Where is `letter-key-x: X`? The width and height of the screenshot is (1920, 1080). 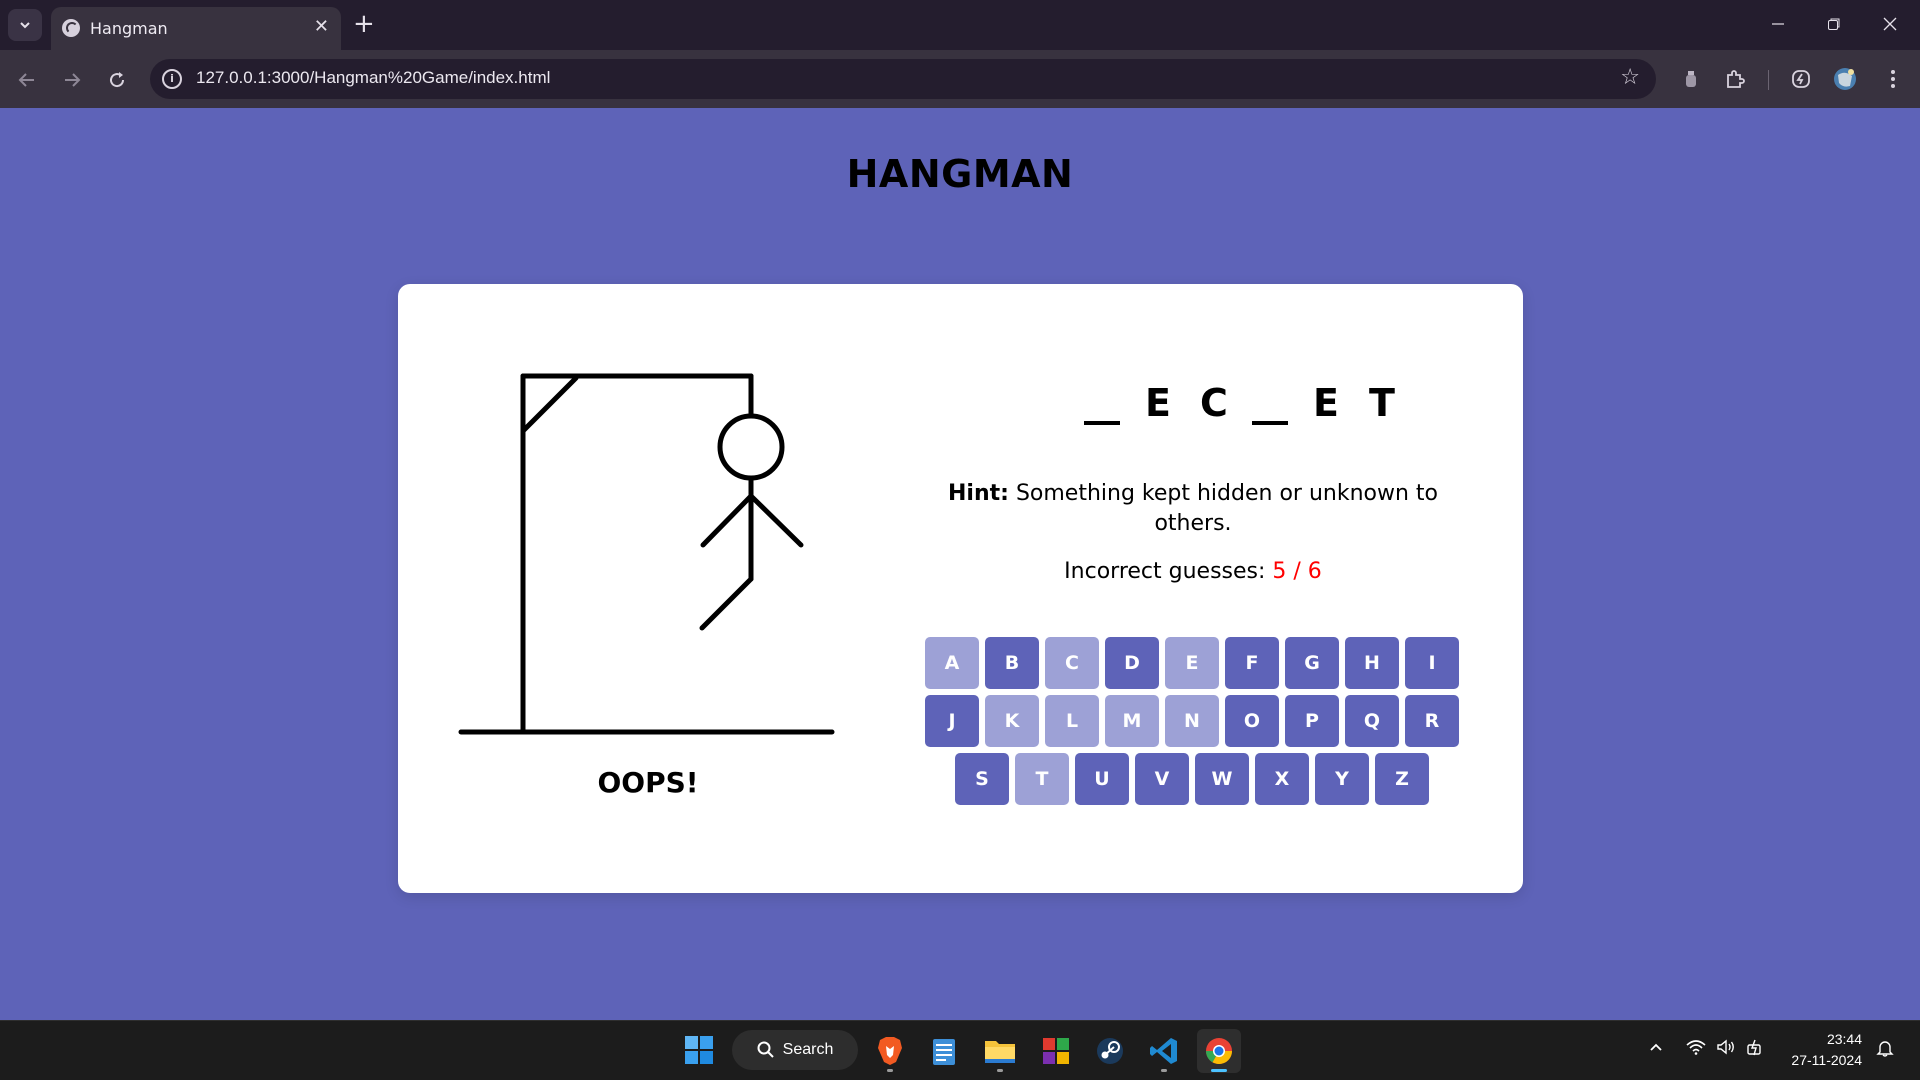
letter-key-x: X is located at coordinates (1282, 779).